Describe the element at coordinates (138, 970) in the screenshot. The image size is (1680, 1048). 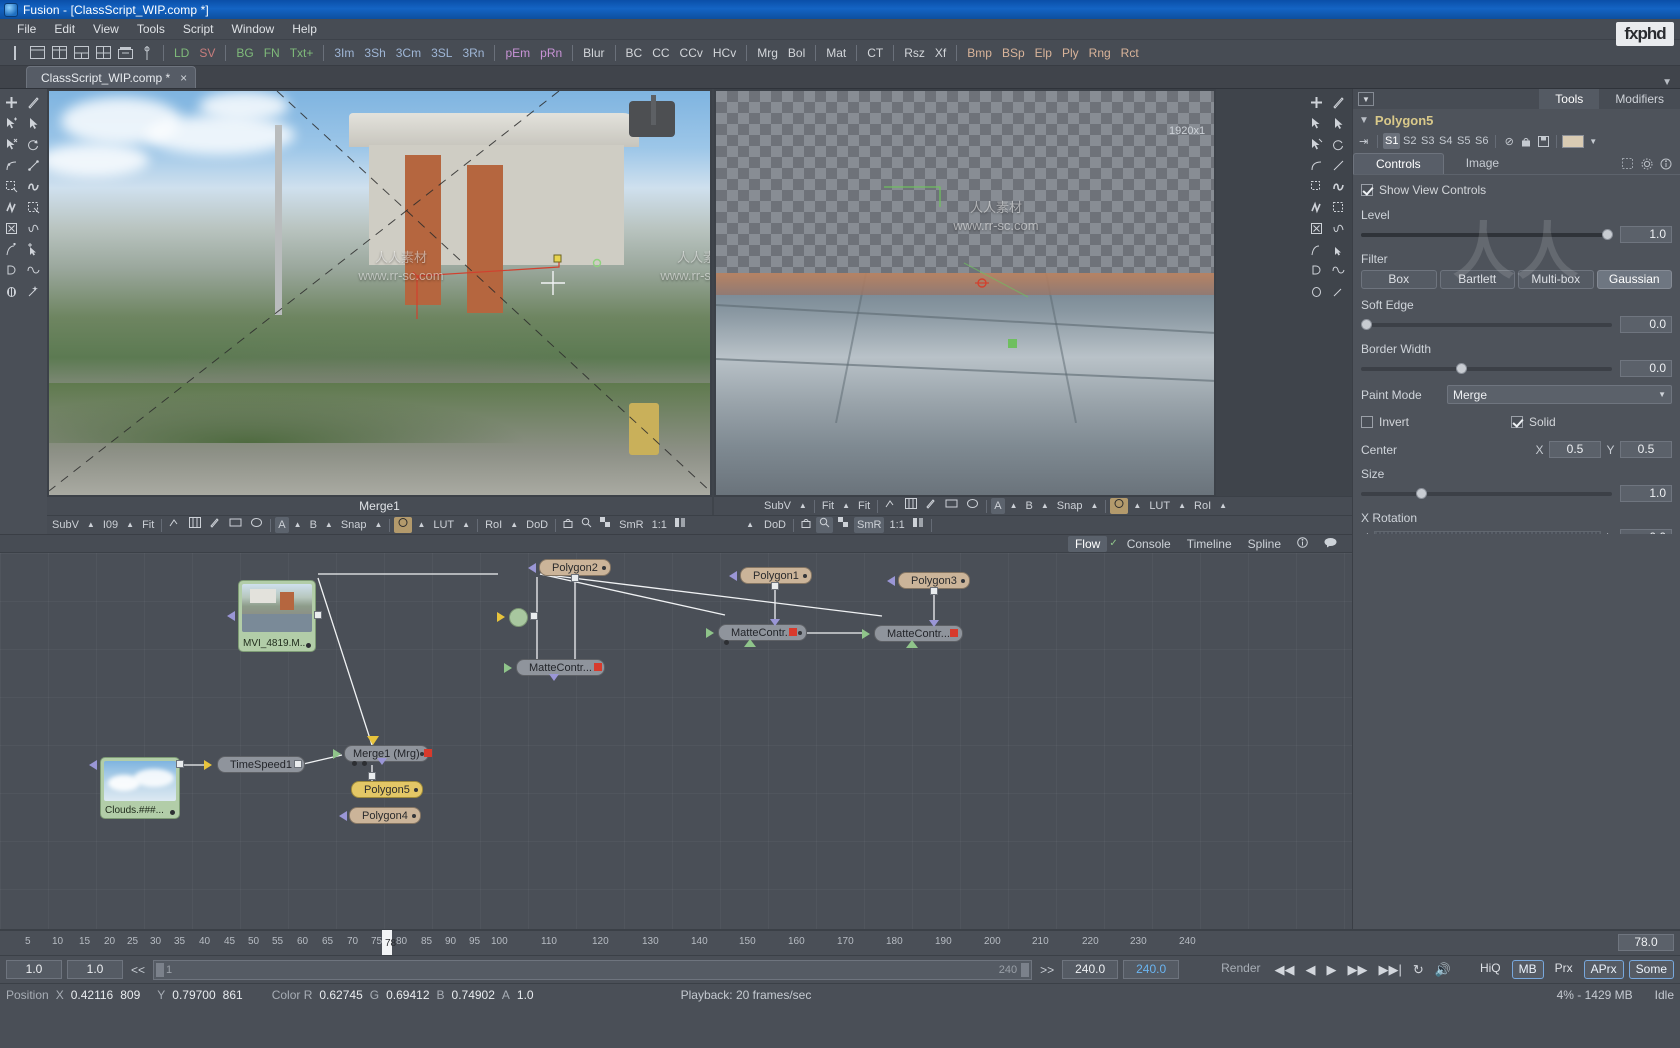
I see `prev-range-button: <<` at that location.